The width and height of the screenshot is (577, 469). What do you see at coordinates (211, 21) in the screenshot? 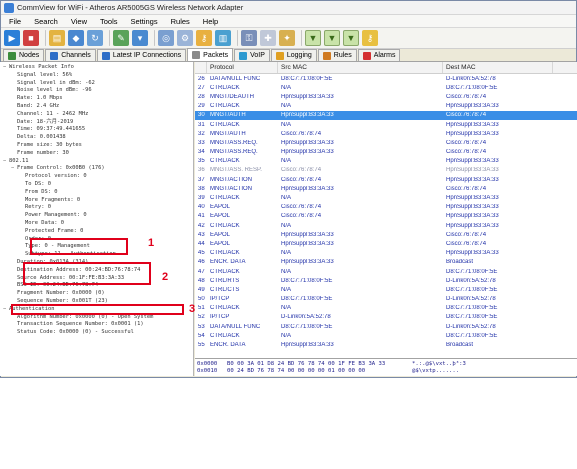
I see `menu-help: Help` at bounding box center [211, 21].